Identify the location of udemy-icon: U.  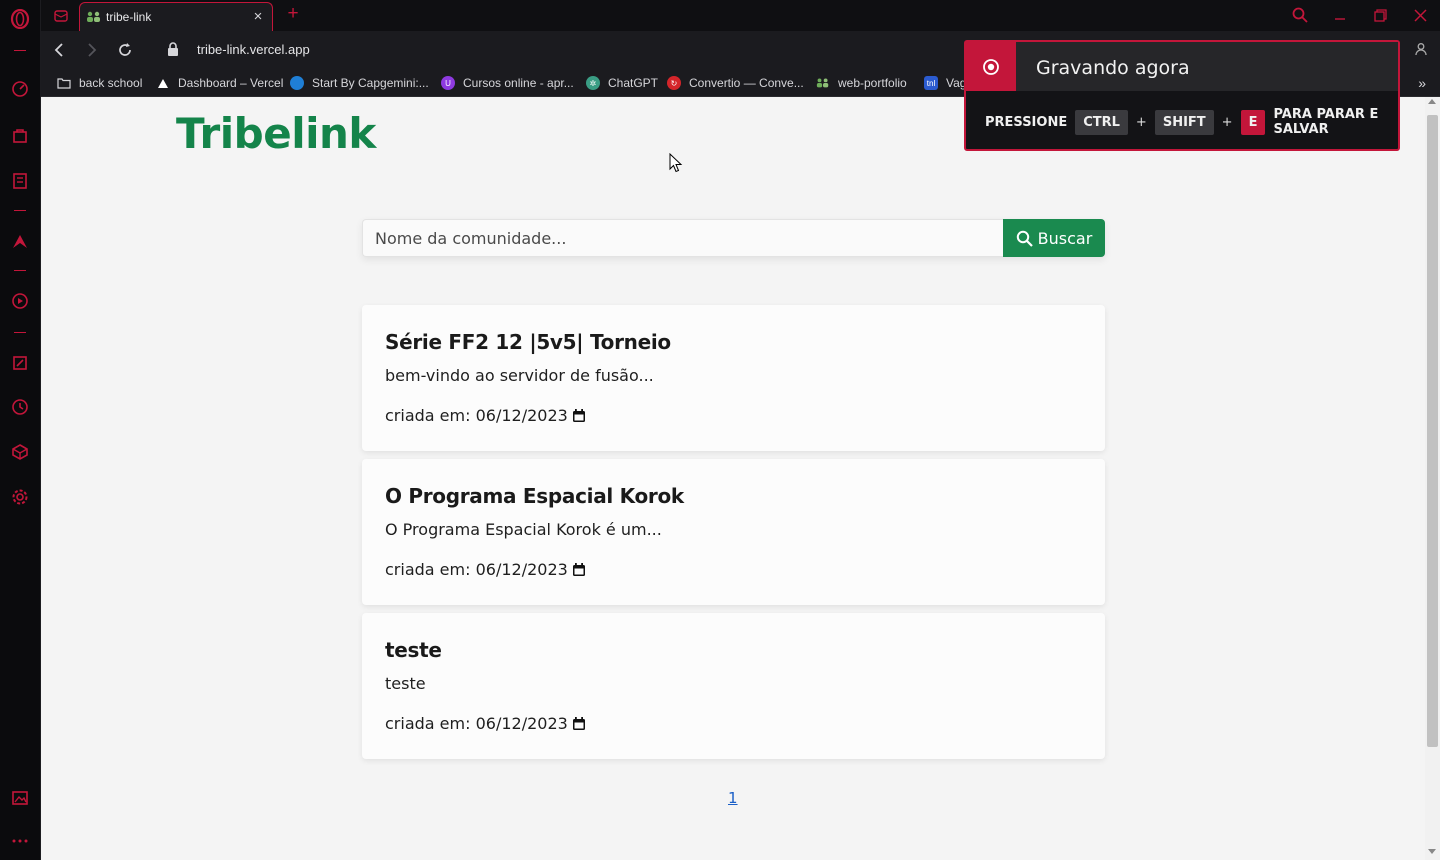
(448, 83).